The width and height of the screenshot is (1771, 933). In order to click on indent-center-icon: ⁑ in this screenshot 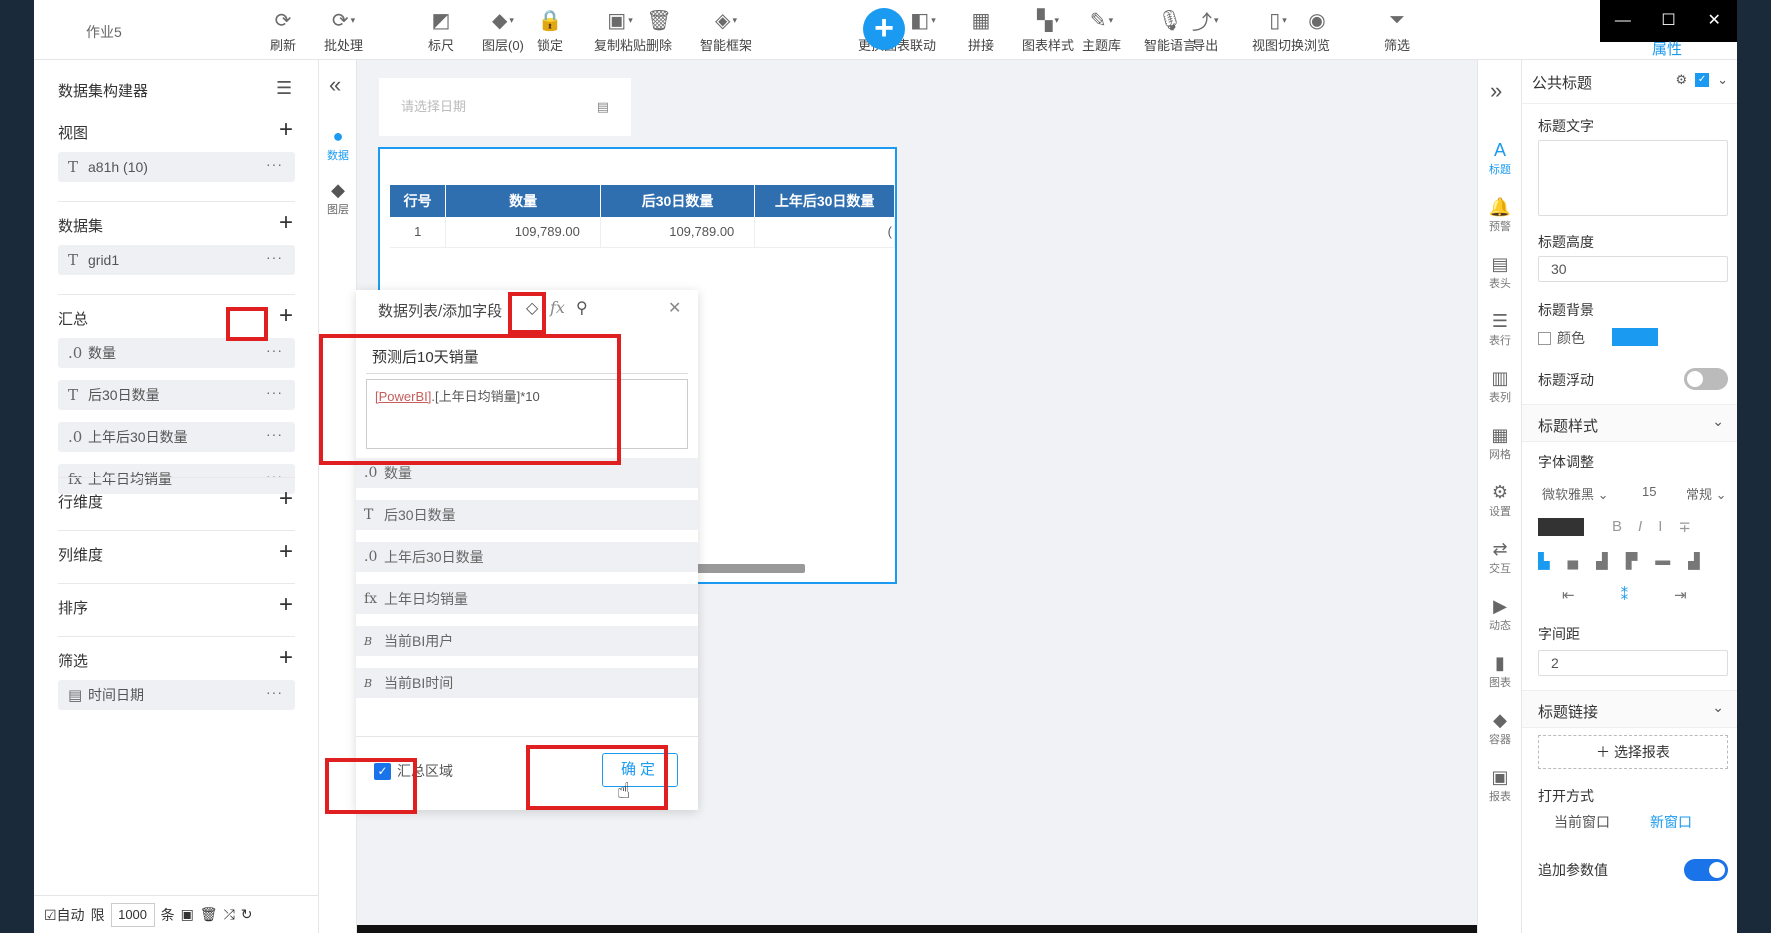, I will do `click(1625, 595)`.